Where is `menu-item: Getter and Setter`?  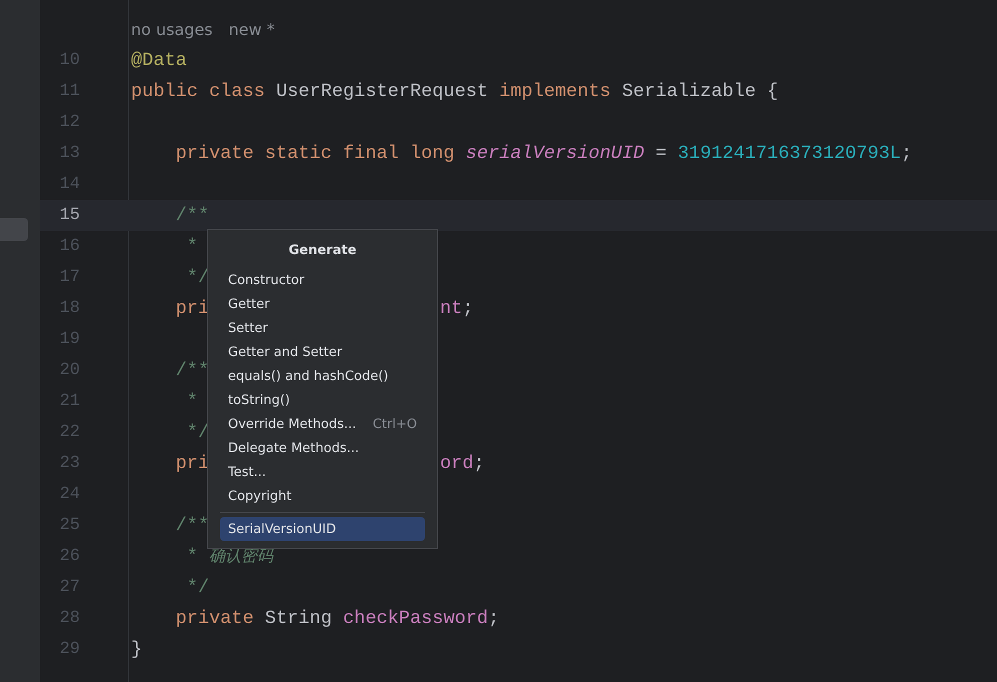
menu-item: Getter and Setter is located at coordinates (322, 352).